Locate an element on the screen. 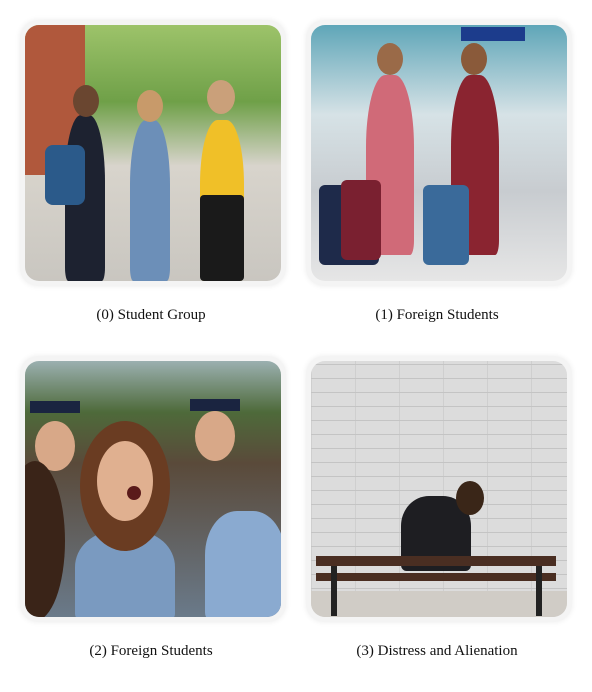 This screenshot has width=592, height=692. figure-1-caption: (1) Foreign Students is located at coordinates (437, 315).